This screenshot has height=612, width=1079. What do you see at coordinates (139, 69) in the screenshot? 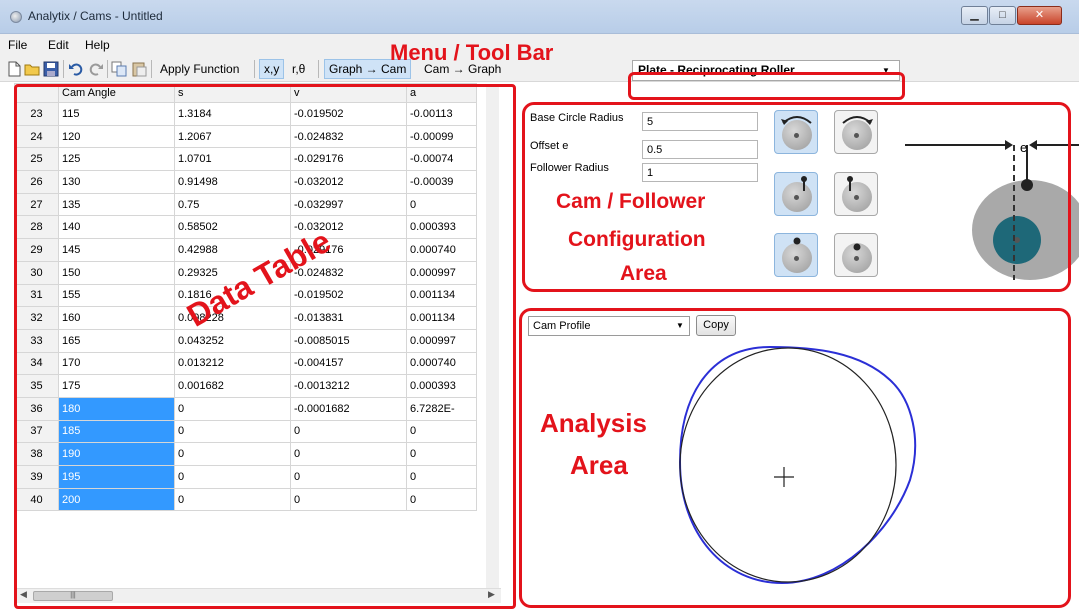
I see `paste-icon` at bounding box center [139, 69].